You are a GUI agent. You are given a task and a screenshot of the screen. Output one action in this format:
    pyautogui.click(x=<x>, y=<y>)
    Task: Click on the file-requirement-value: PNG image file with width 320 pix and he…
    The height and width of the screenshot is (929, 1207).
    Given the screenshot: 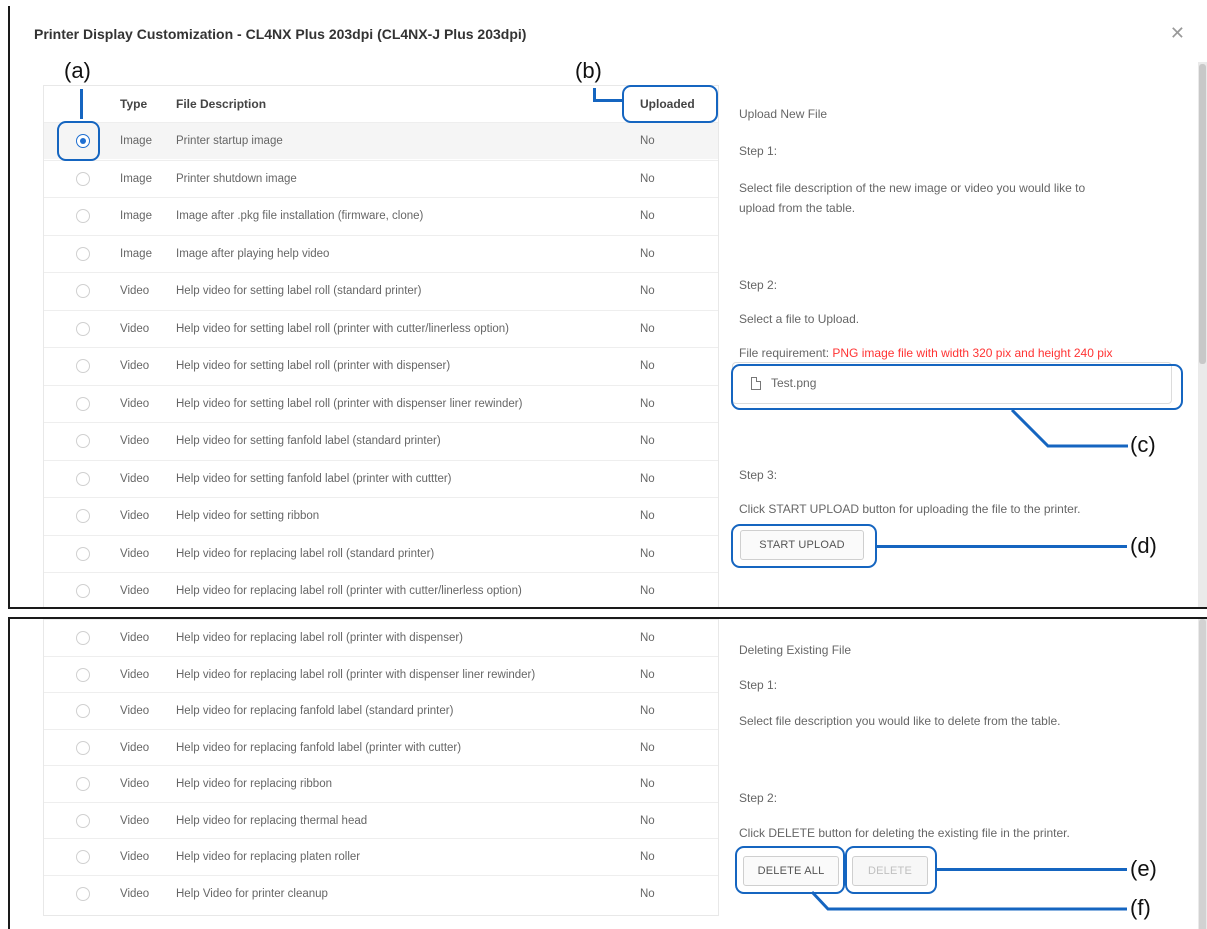 What is the action you would take?
    pyautogui.click(x=972, y=353)
    